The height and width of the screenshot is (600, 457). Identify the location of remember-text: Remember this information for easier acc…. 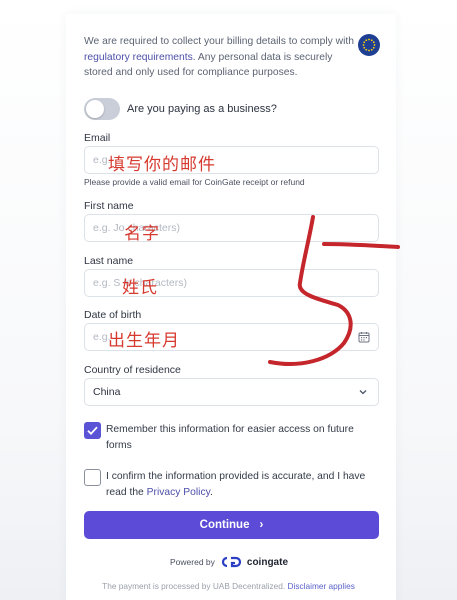
(230, 437).